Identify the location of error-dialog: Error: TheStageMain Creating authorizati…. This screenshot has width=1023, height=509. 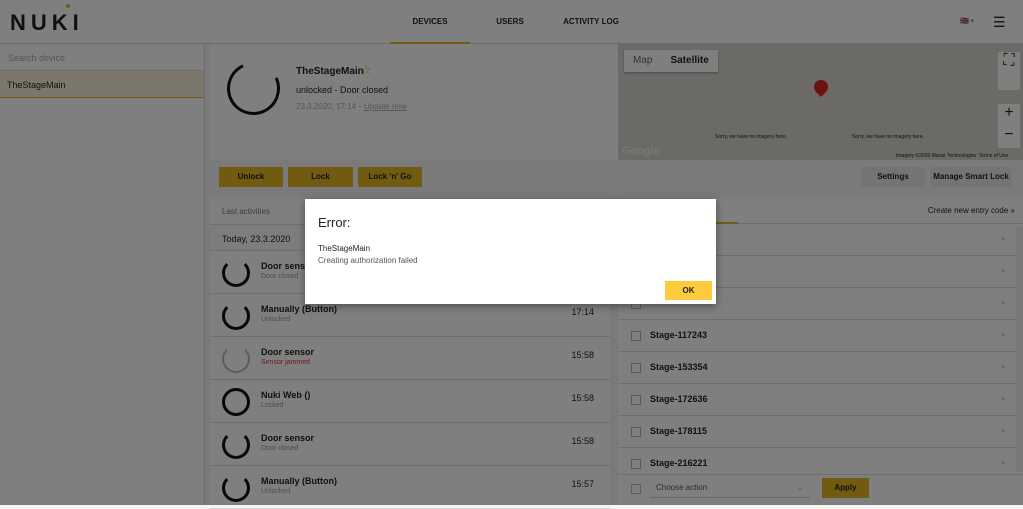
(510, 251).